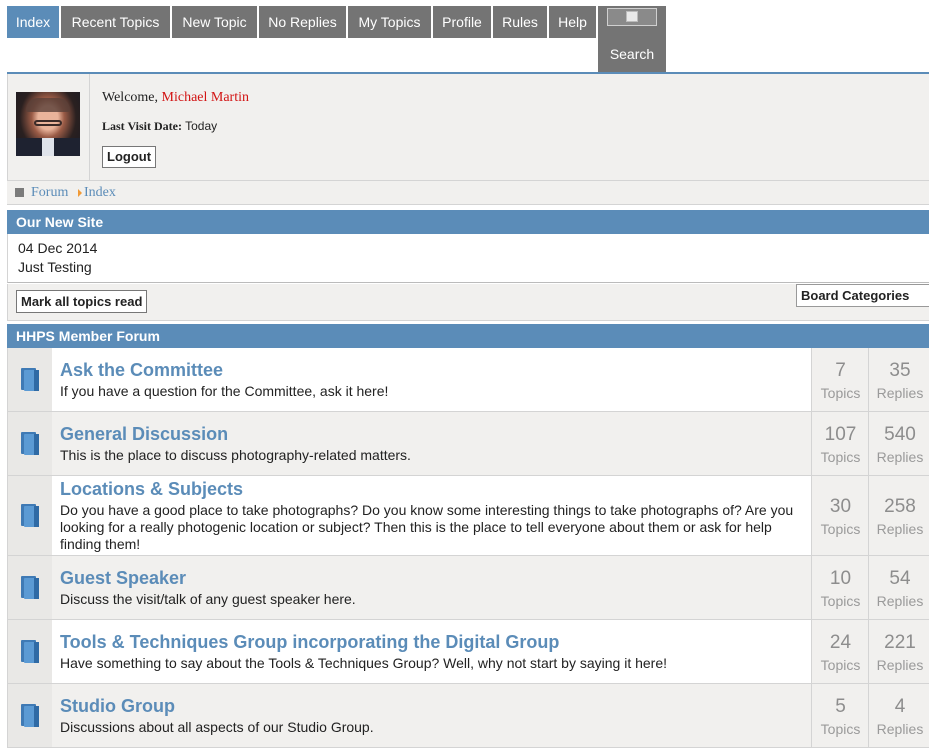 The width and height of the screenshot is (929, 748). What do you see at coordinates (33, 22) in the screenshot?
I see `tab-index: Index` at bounding box center [33, 22].